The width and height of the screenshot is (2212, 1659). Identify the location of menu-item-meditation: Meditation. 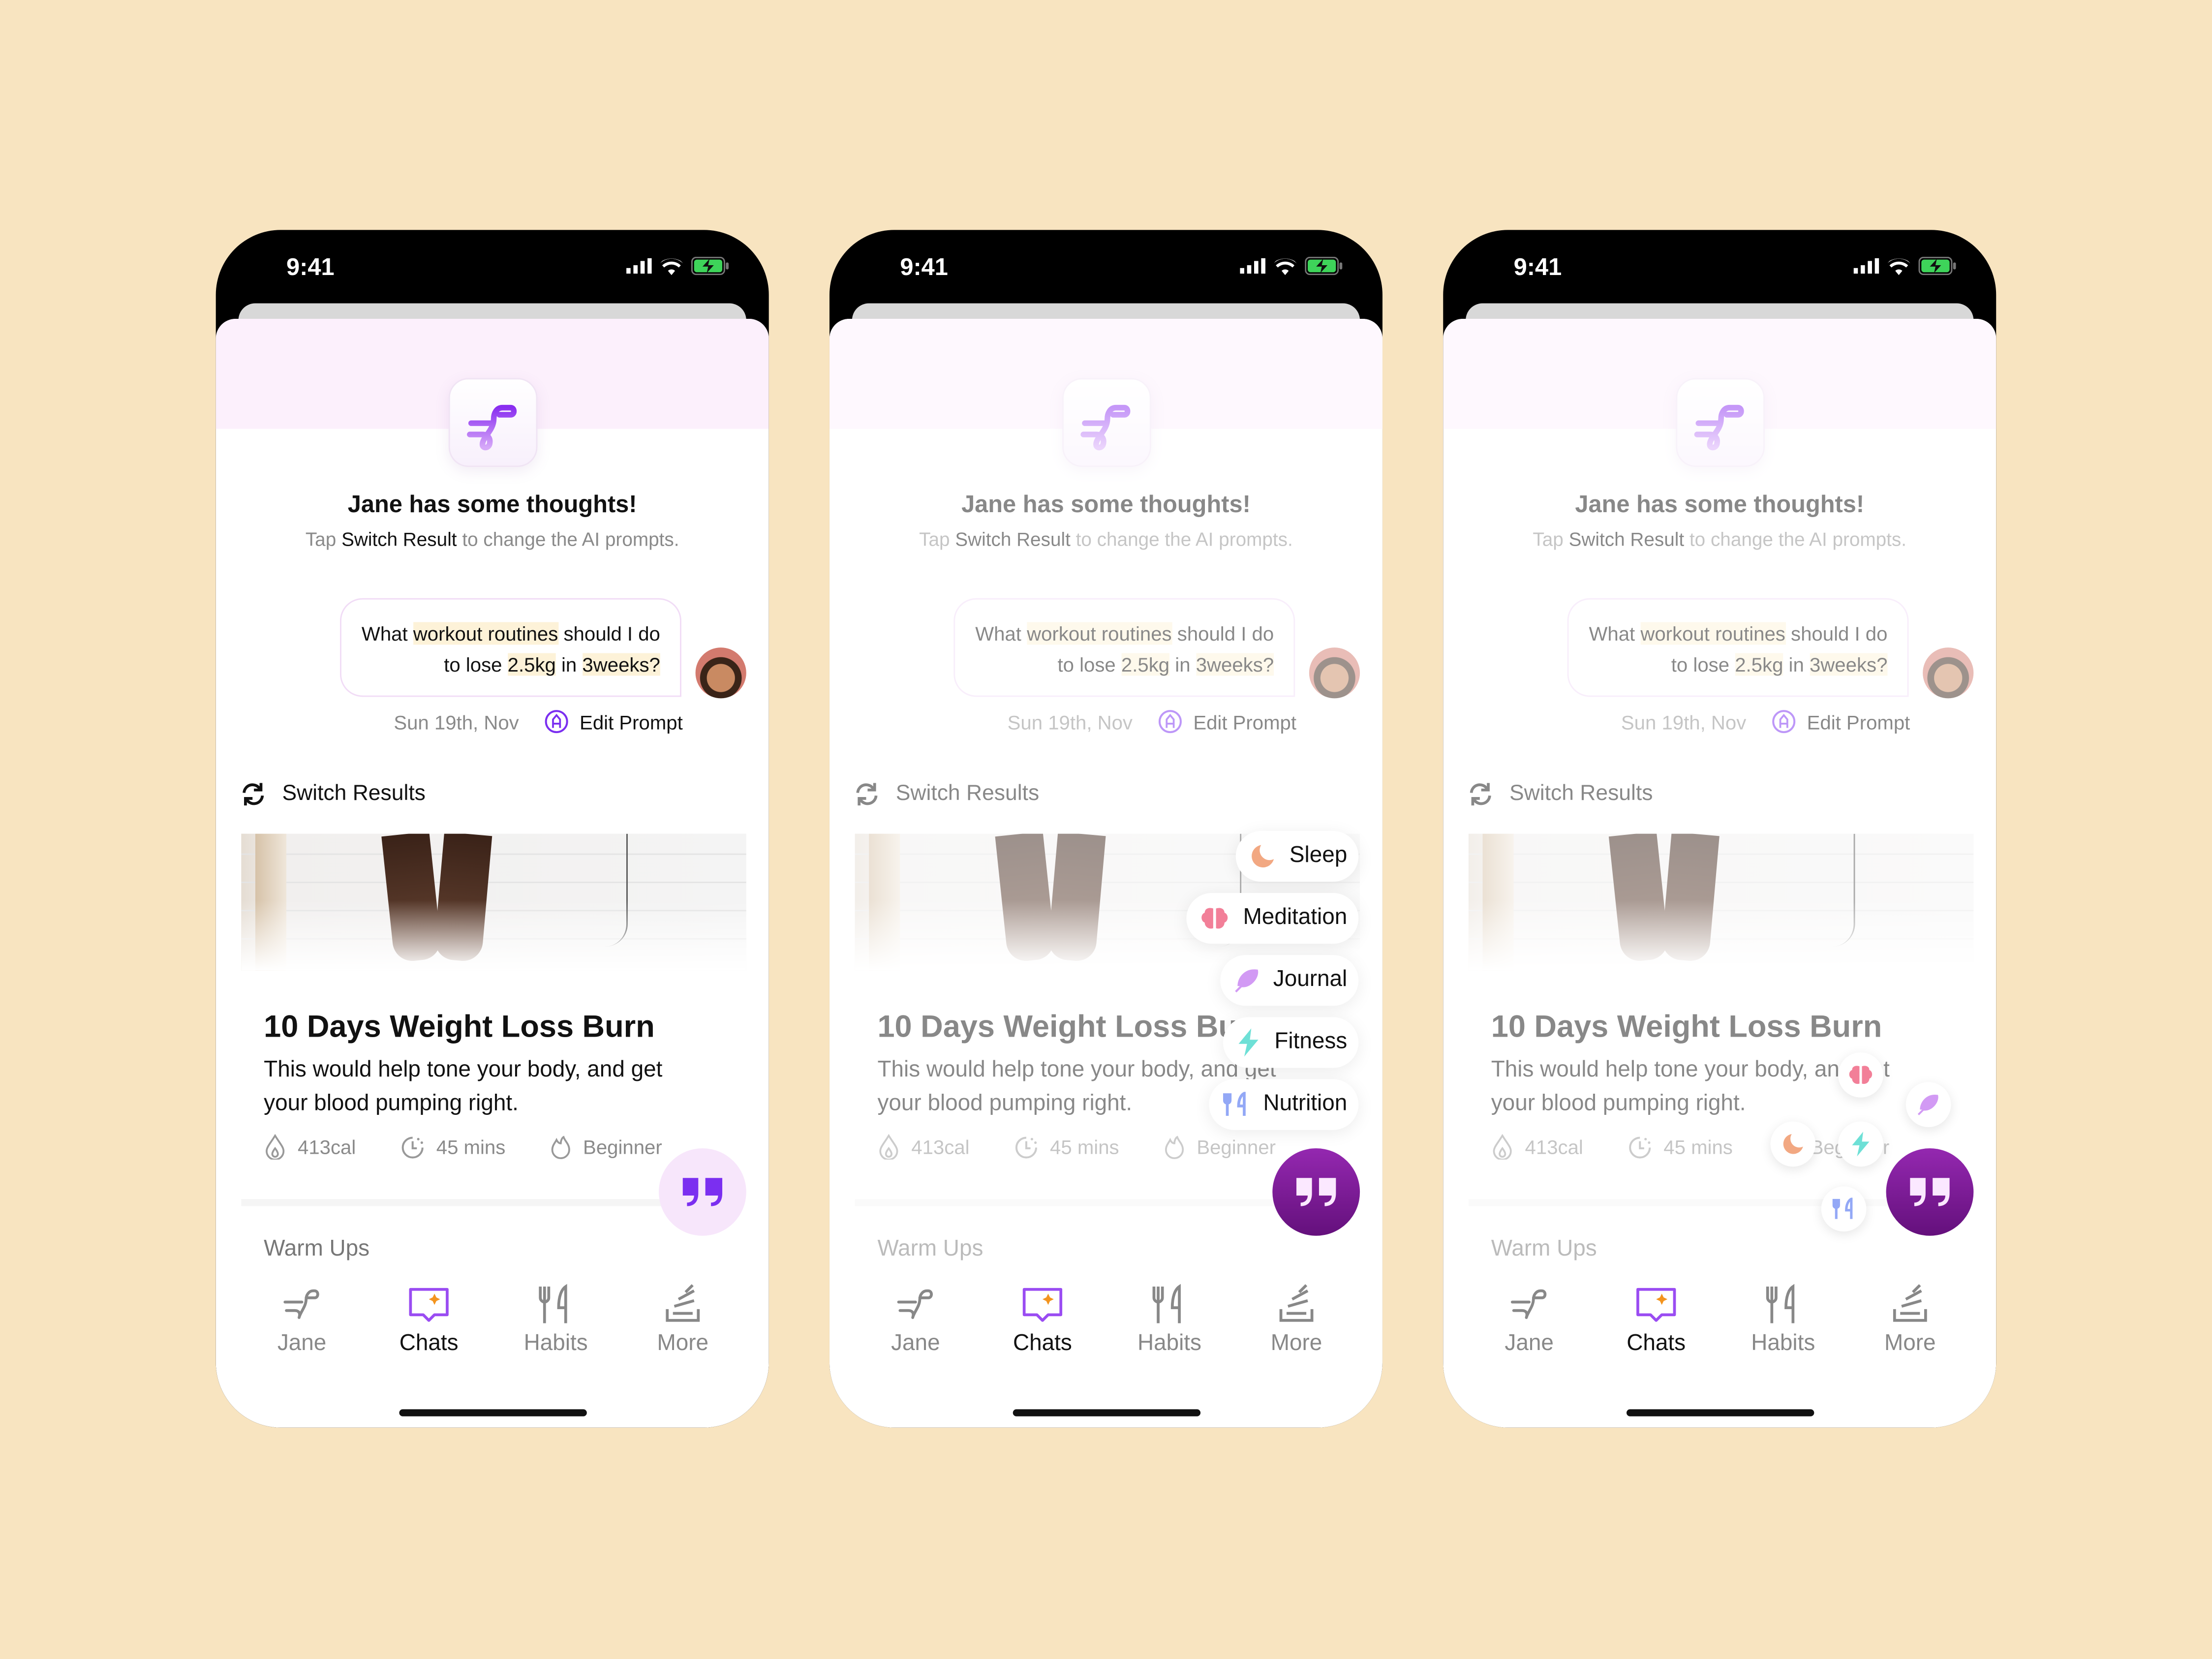
(1272, 918).